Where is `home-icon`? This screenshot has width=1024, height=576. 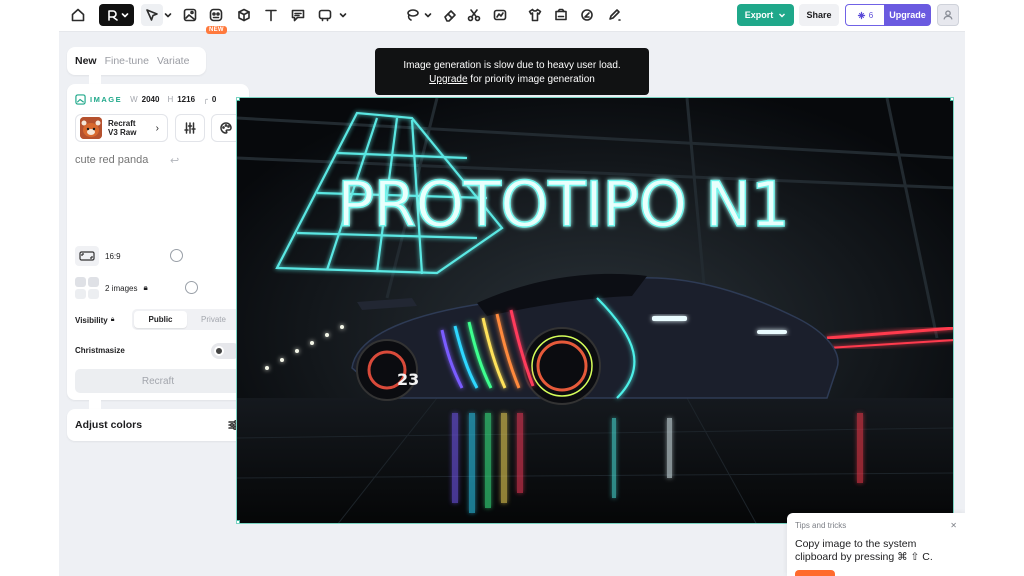 home-icon is located at coordinates (78, 15).